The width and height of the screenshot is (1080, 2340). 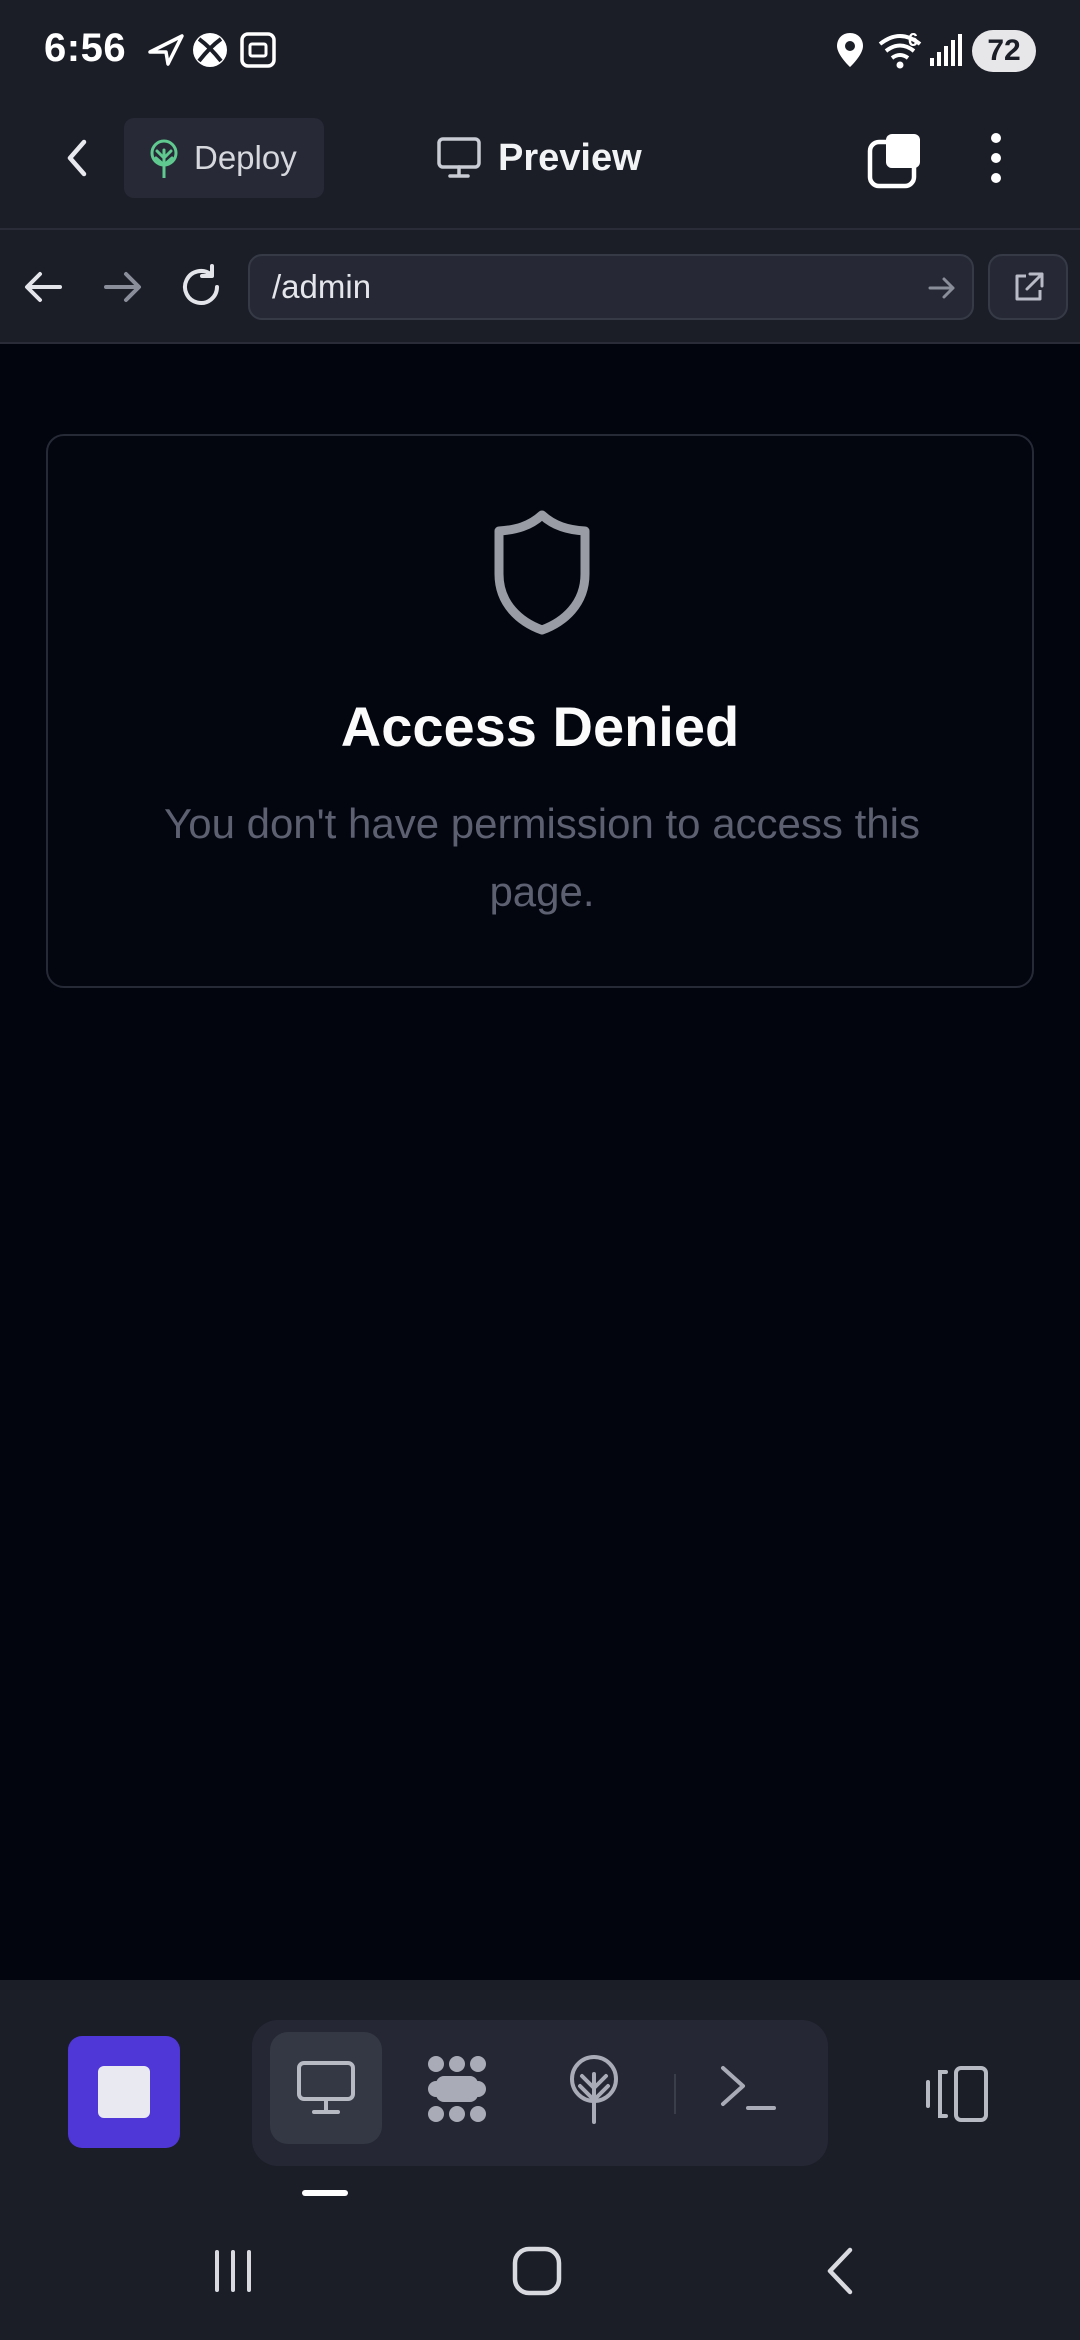 I want to click on active-mode-indicator, so click(x=325, y=2193).